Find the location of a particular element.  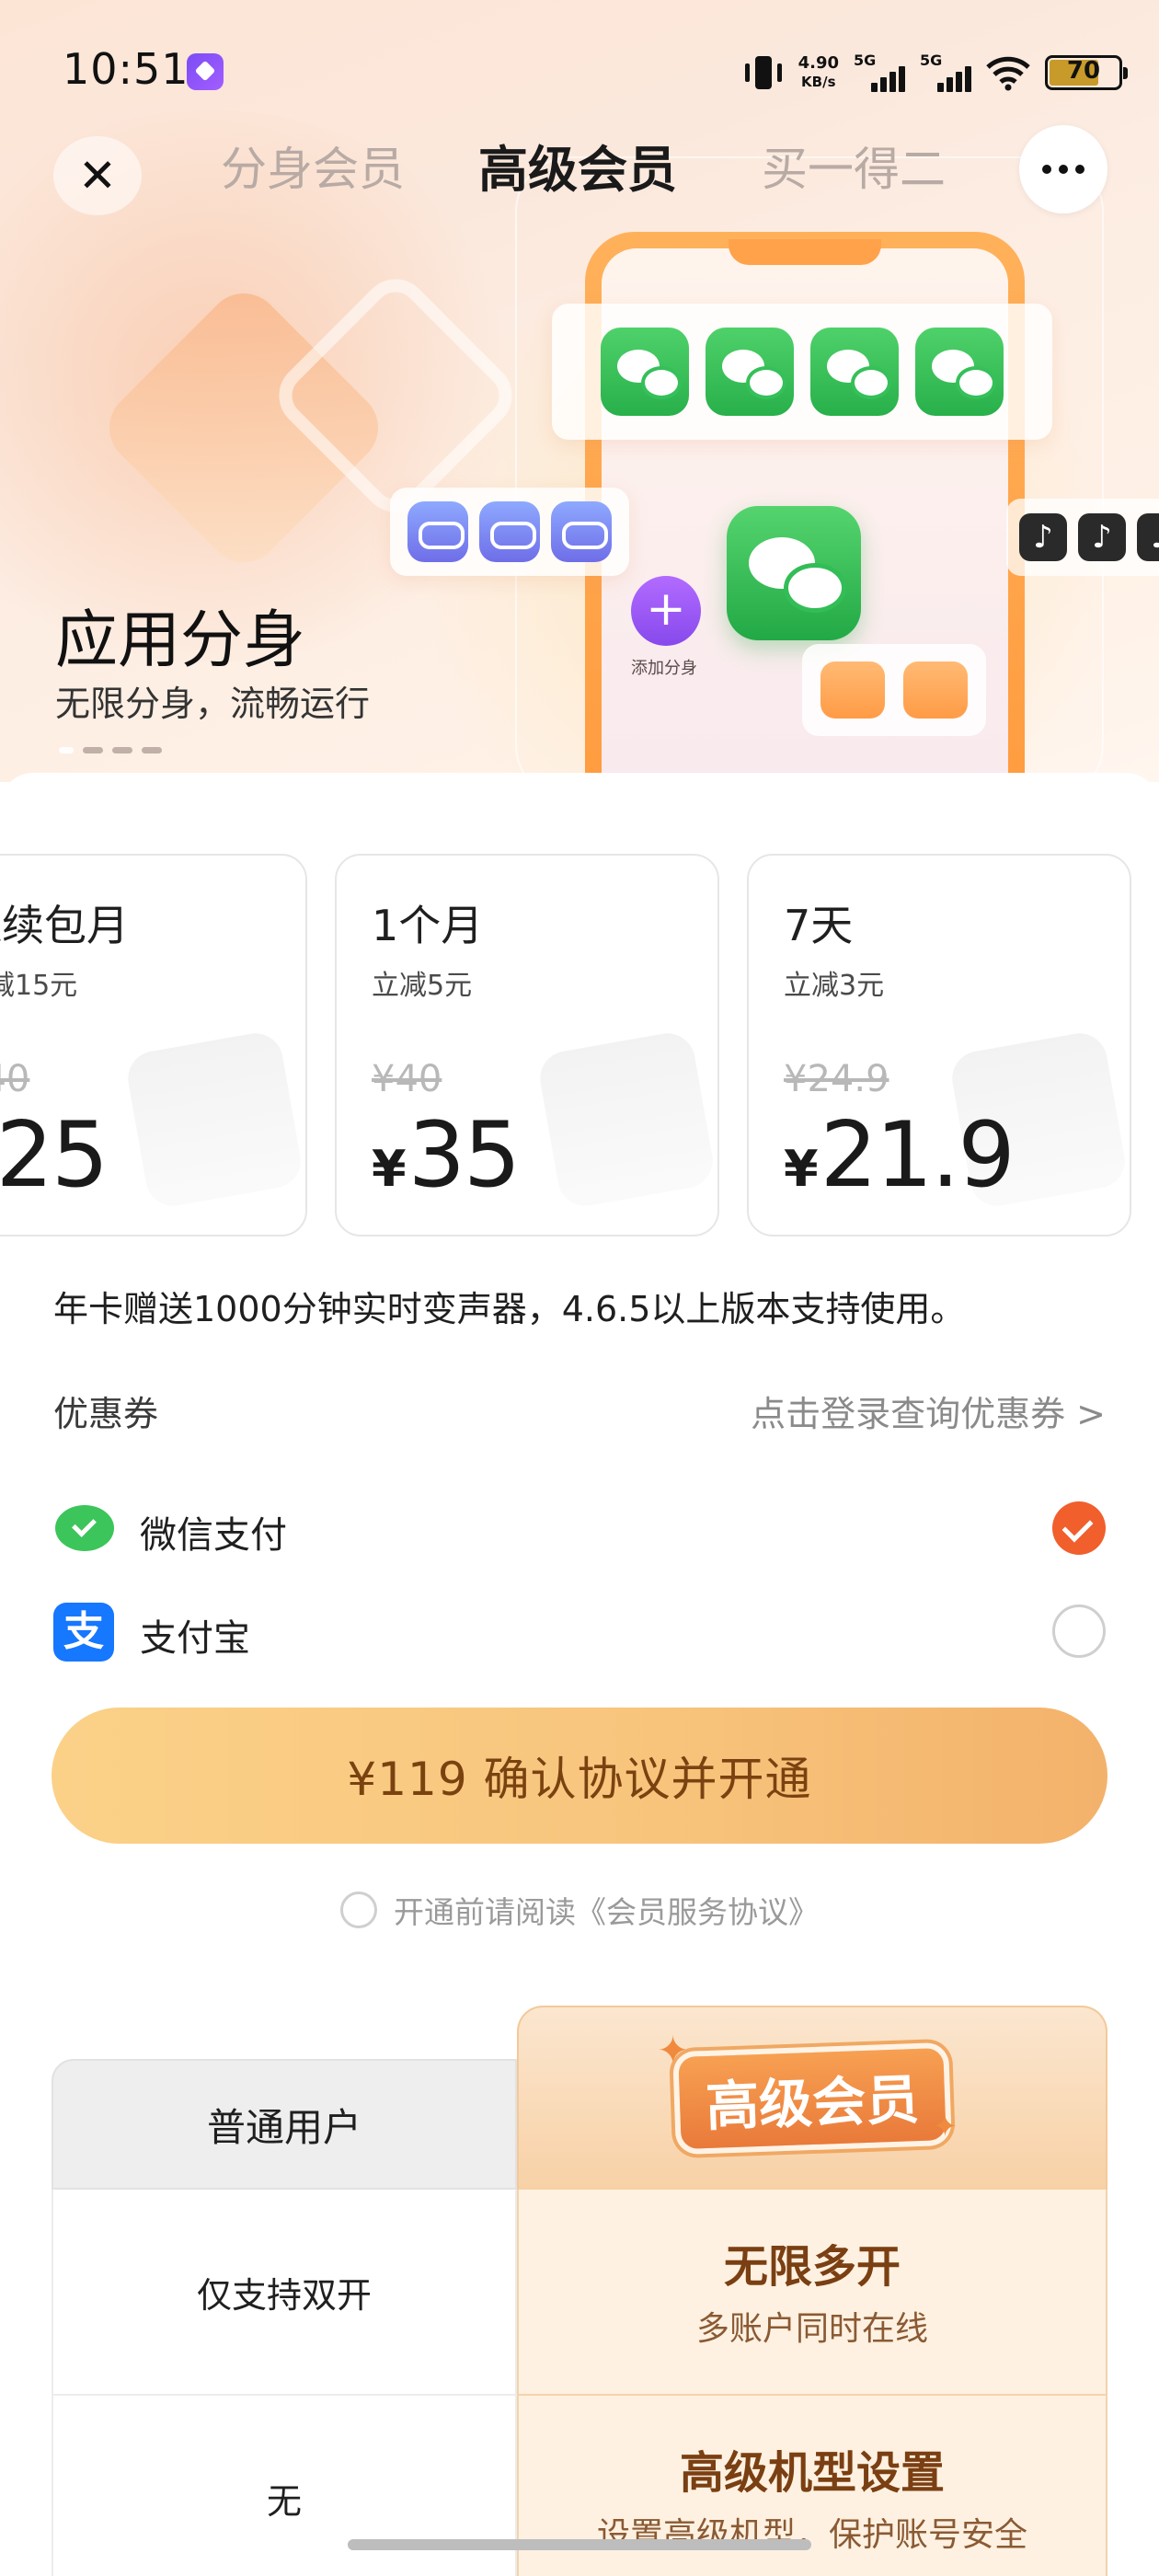

agreement-row: 开通前请阅读《会员服务协议》 is located at coordinates (579, 1910).